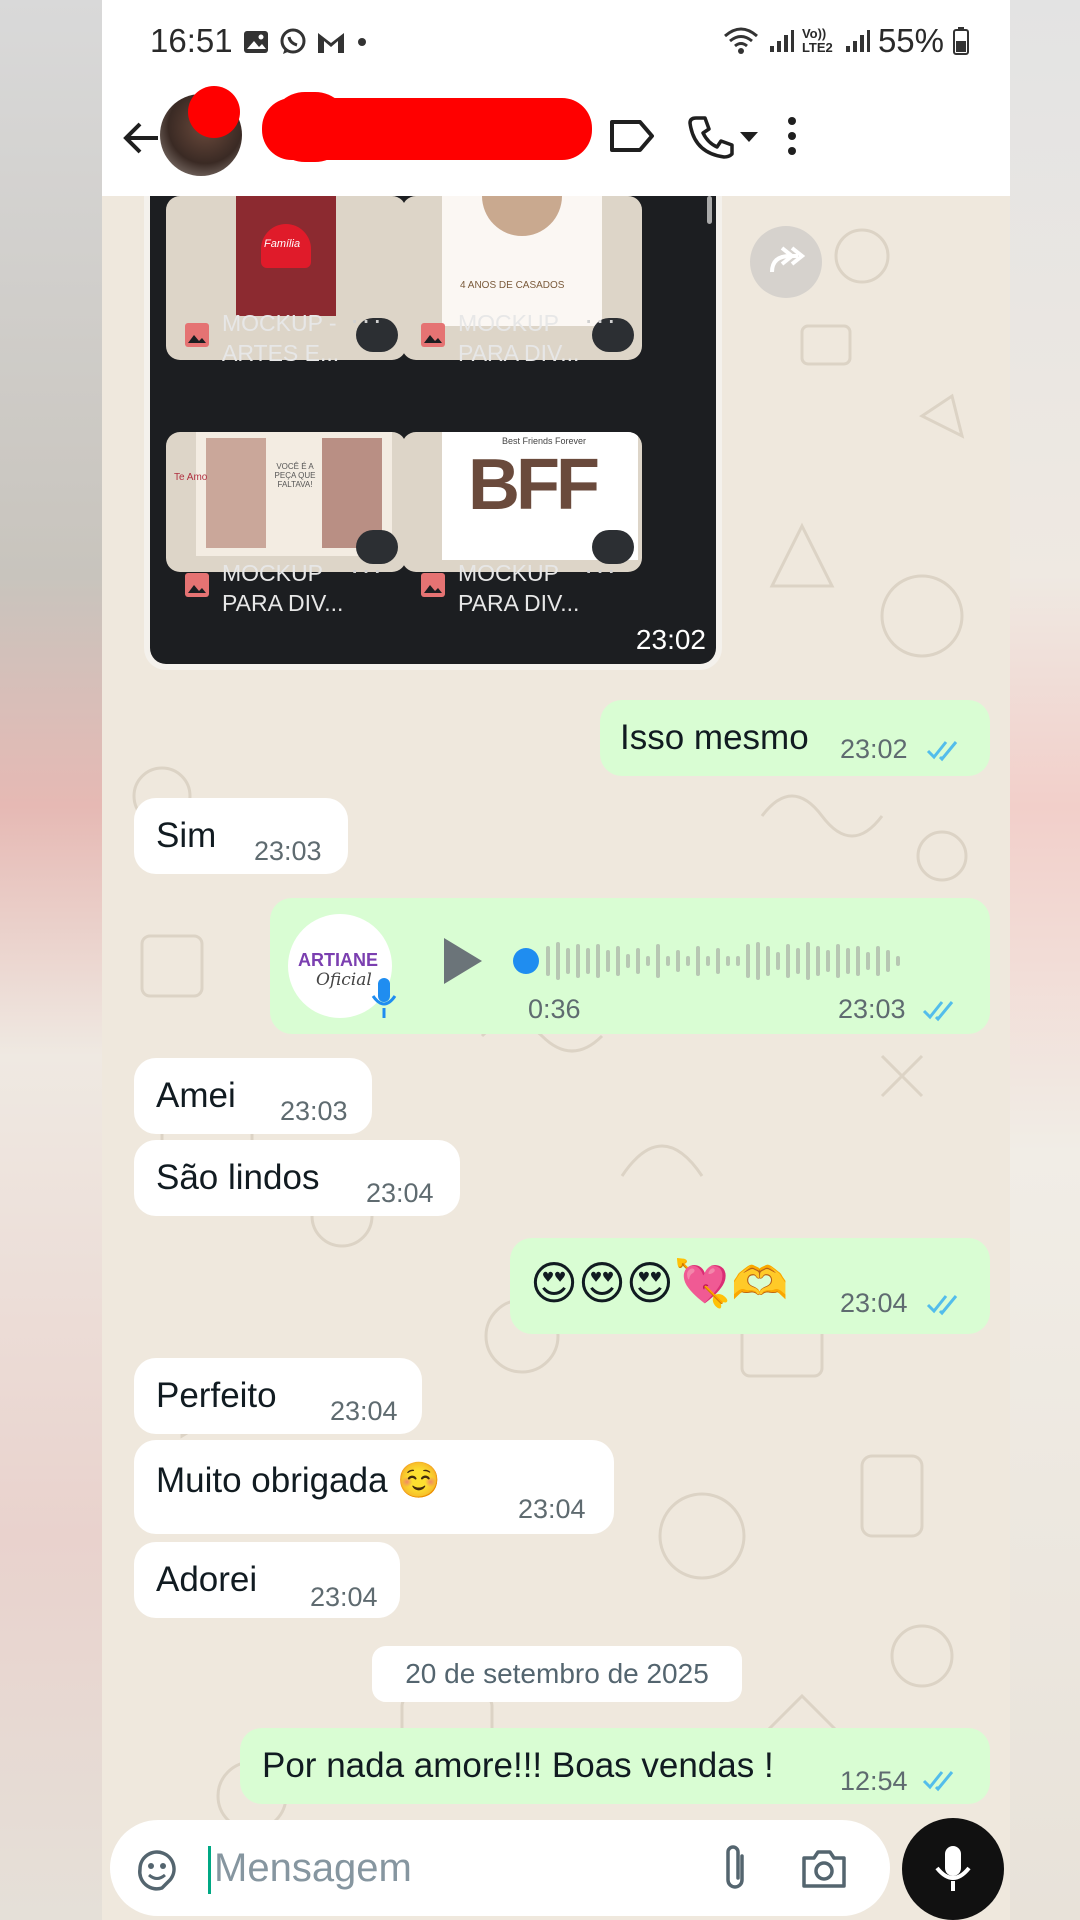 This screenshot has height=1920, width=1080. Describe the element at coordinates (207, 1579) in the screenshot. I see `message-text: Adorei` at that location.